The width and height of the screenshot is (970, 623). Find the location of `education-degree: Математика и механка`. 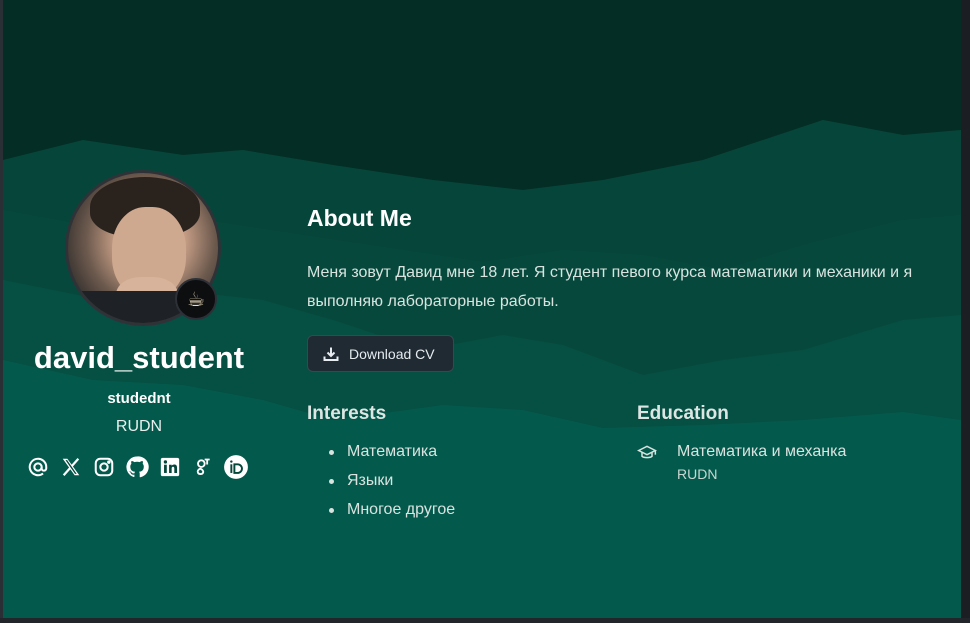

education-degree: Математика и механка is located at coordinates (762, 451).